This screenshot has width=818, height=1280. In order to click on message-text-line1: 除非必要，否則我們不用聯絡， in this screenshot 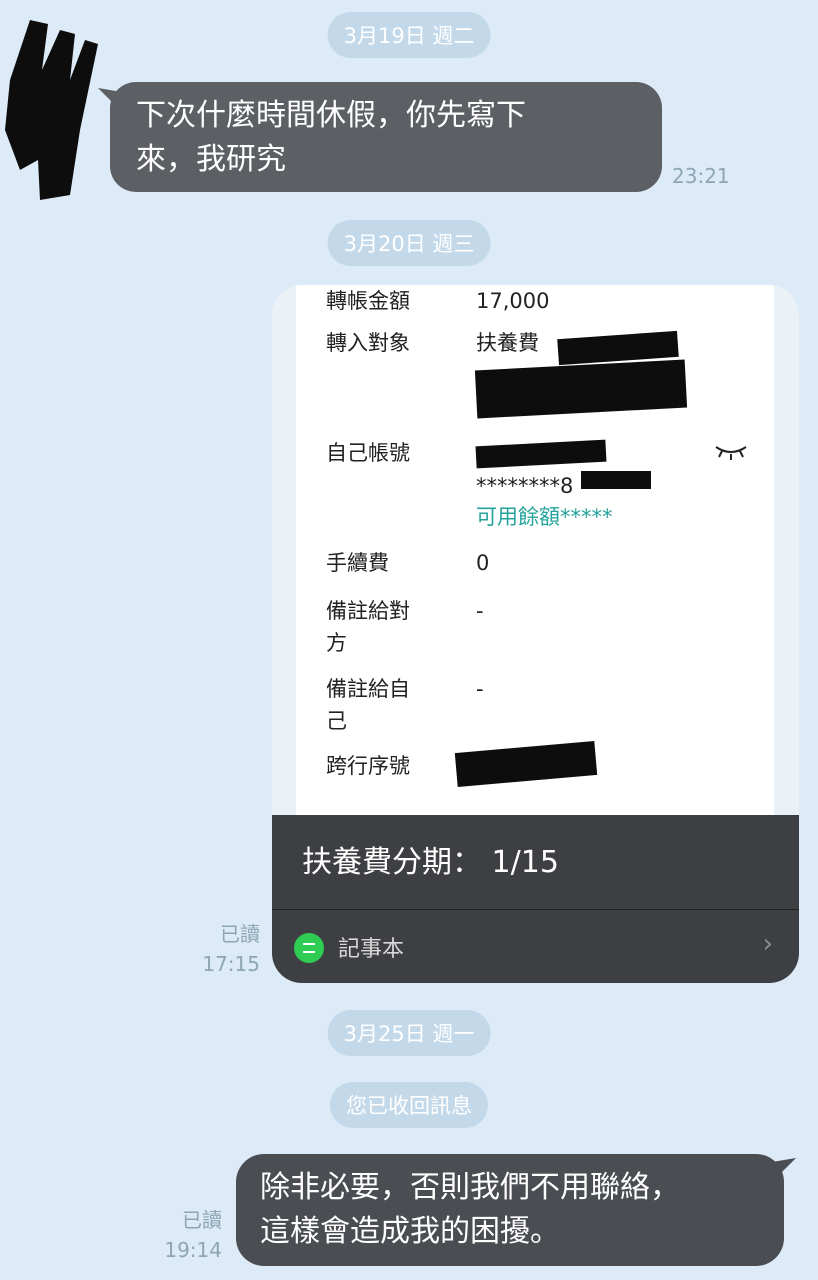, I will do `click(470, 1187)`.